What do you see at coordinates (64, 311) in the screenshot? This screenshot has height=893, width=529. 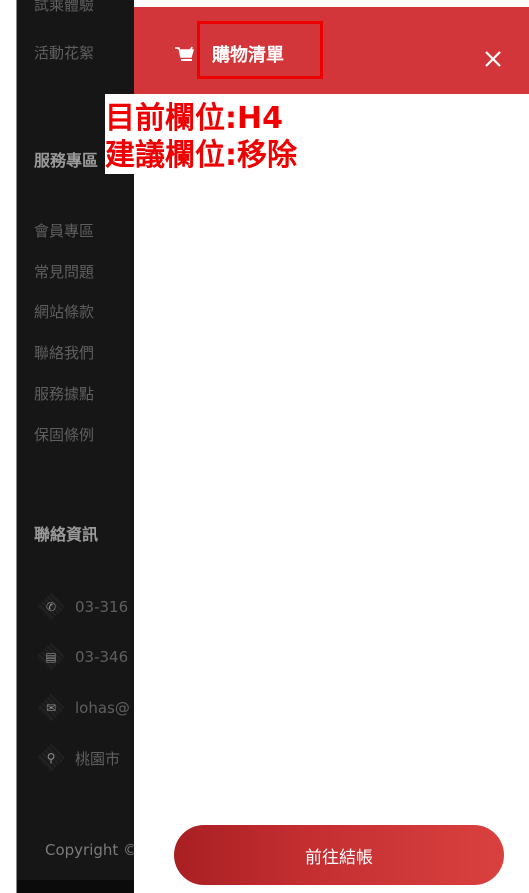 I see `sidebar-link-terms: 網站條款` at bounding box center [64, 311].